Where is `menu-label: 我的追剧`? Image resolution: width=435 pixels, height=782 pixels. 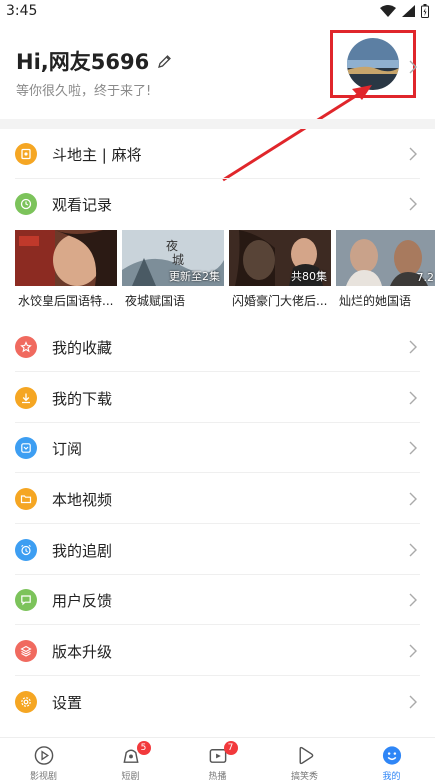
menu-label: 我的追剧 is located at coordinates (82, 550).